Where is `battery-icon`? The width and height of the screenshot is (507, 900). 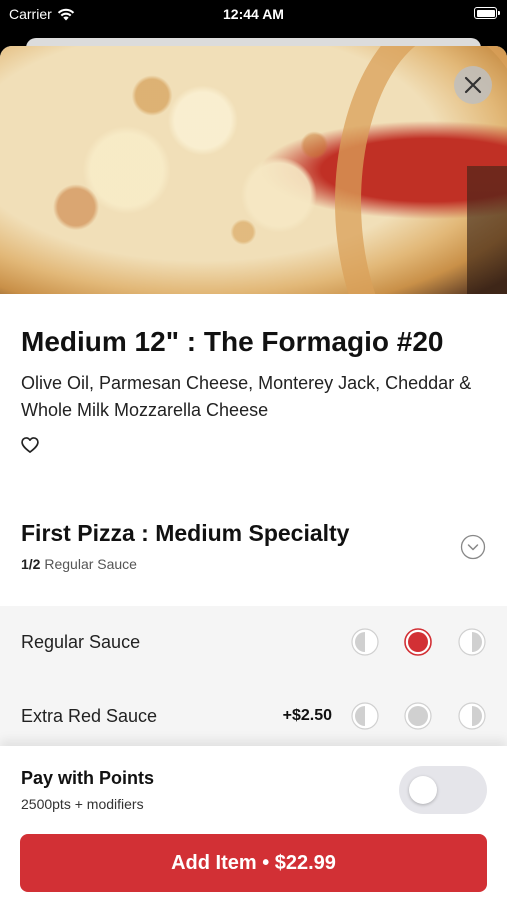 battery-icon is located at coordinates (487, 13).